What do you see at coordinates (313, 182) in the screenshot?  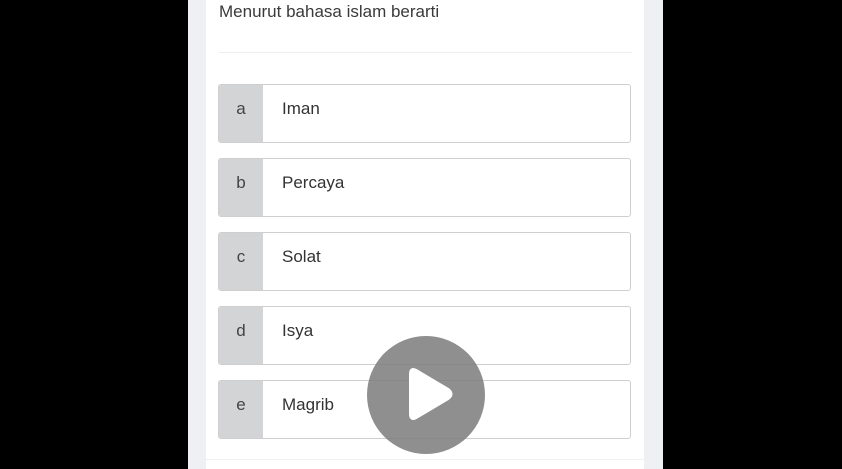 I see `option-label: Percaya` at bounding box center [313, 182].